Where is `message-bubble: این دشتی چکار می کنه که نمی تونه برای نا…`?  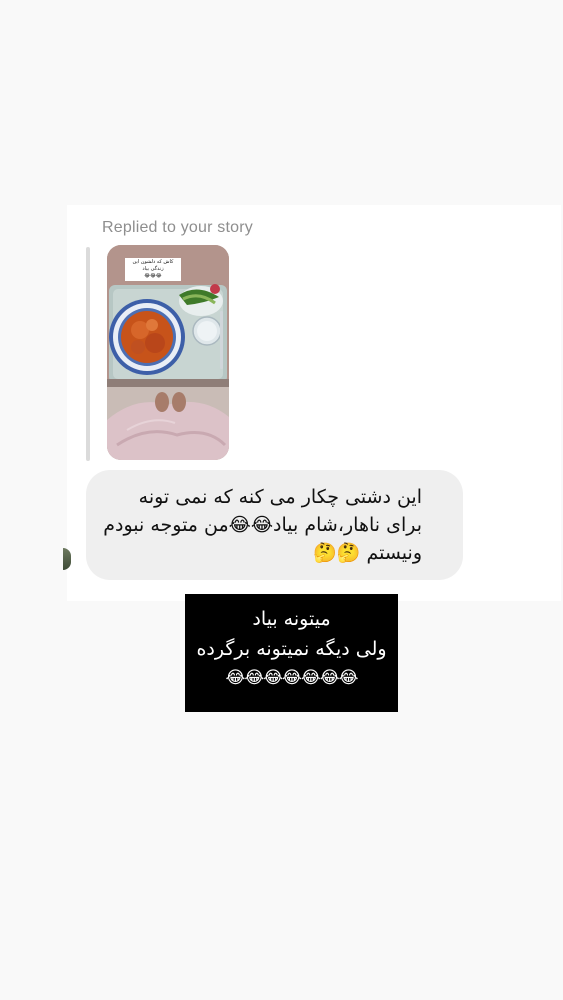 message-bubble: این دشتی چکار می کنه که نمی تونه برای نا… is located at coordinates (274, 525).